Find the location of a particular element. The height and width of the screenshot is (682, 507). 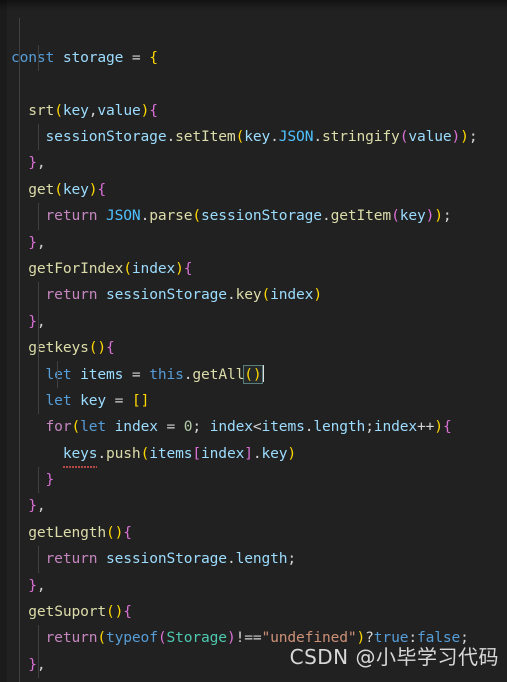

code-line: get(key){ is located at coordinates (253, 147).